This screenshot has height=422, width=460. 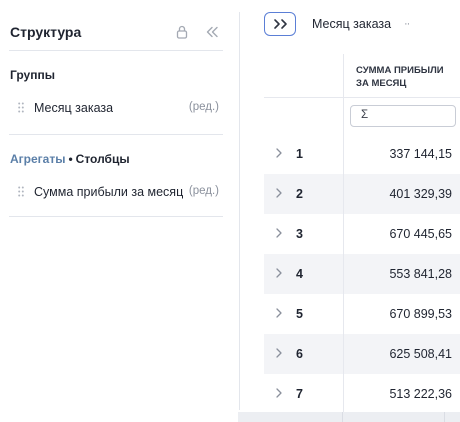 What do you see at coordinates (406, 77) in the screenshot?
I see `column-header: СУММА ПРИБЫЛИ ЗА МЕСЯЦ` at bounding box center [406, 77].